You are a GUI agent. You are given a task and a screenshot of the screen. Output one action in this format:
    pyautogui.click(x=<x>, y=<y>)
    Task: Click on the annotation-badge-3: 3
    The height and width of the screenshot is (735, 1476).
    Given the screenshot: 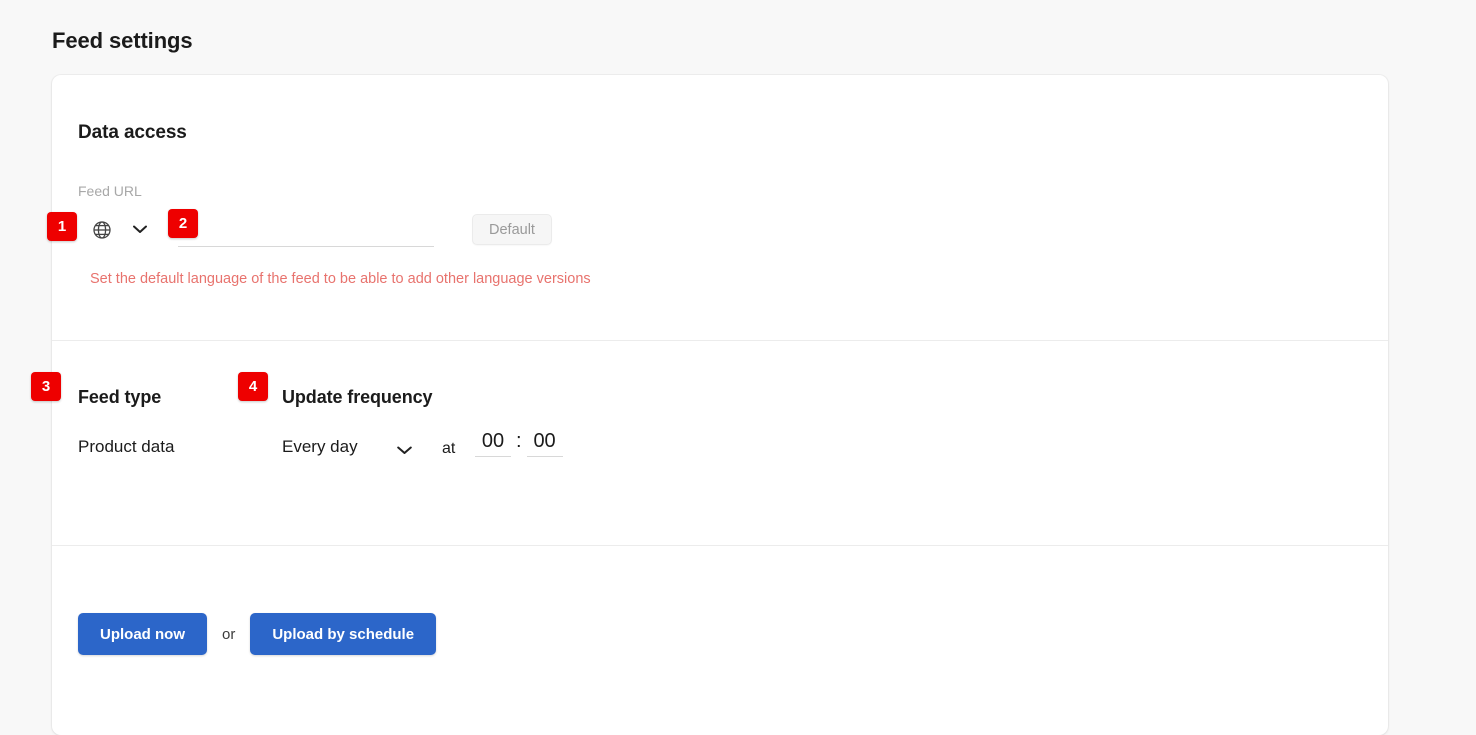 What is the action you would take?
    pyautogui.click(x=46, y=386)
    